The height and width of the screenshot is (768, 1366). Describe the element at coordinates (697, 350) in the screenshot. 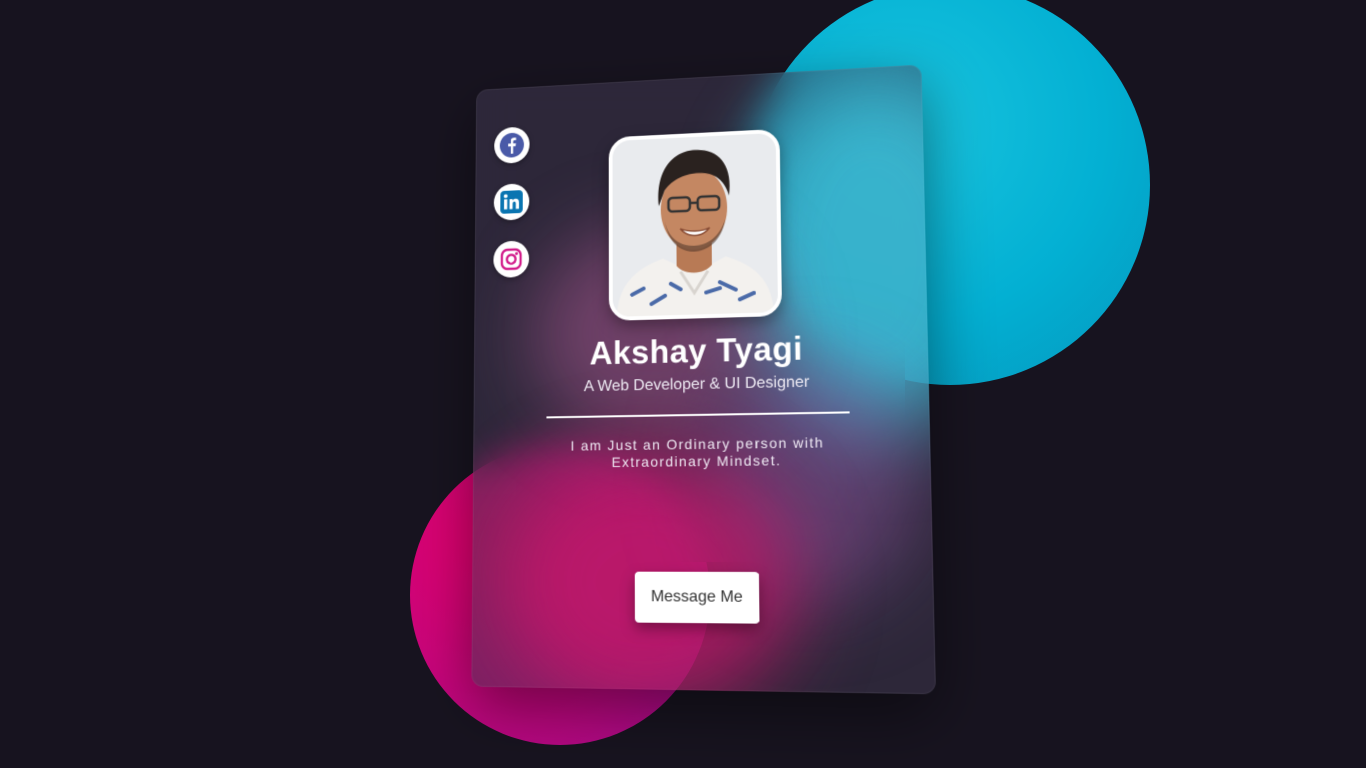

I see `profile-name: Akshay Tyagi` at that location.